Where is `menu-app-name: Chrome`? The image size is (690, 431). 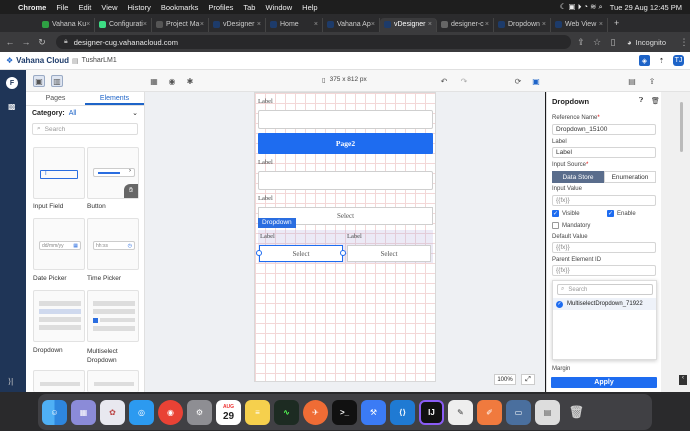 menu-app-name: Chrome is located at coordinates (32, 7).